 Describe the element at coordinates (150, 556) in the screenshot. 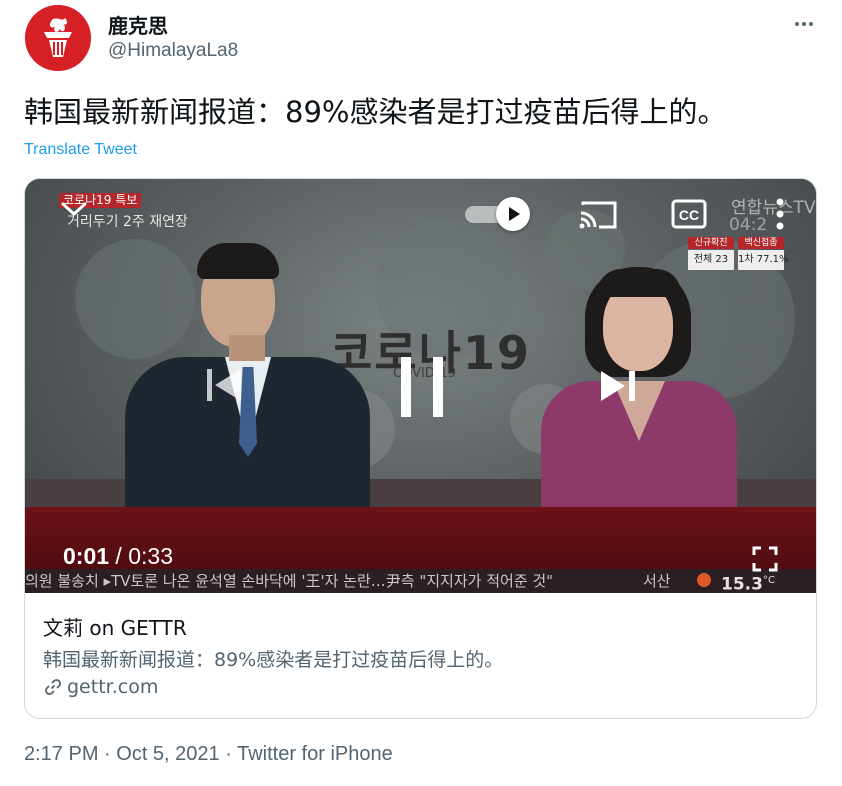

I see `duration: 0:33` at that location.